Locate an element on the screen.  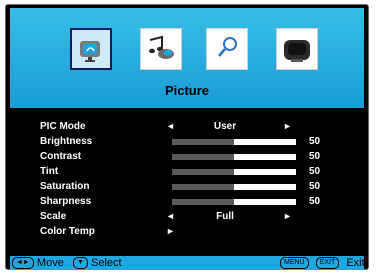
contrast-label: Contrast is located at coordinates (61, 156).